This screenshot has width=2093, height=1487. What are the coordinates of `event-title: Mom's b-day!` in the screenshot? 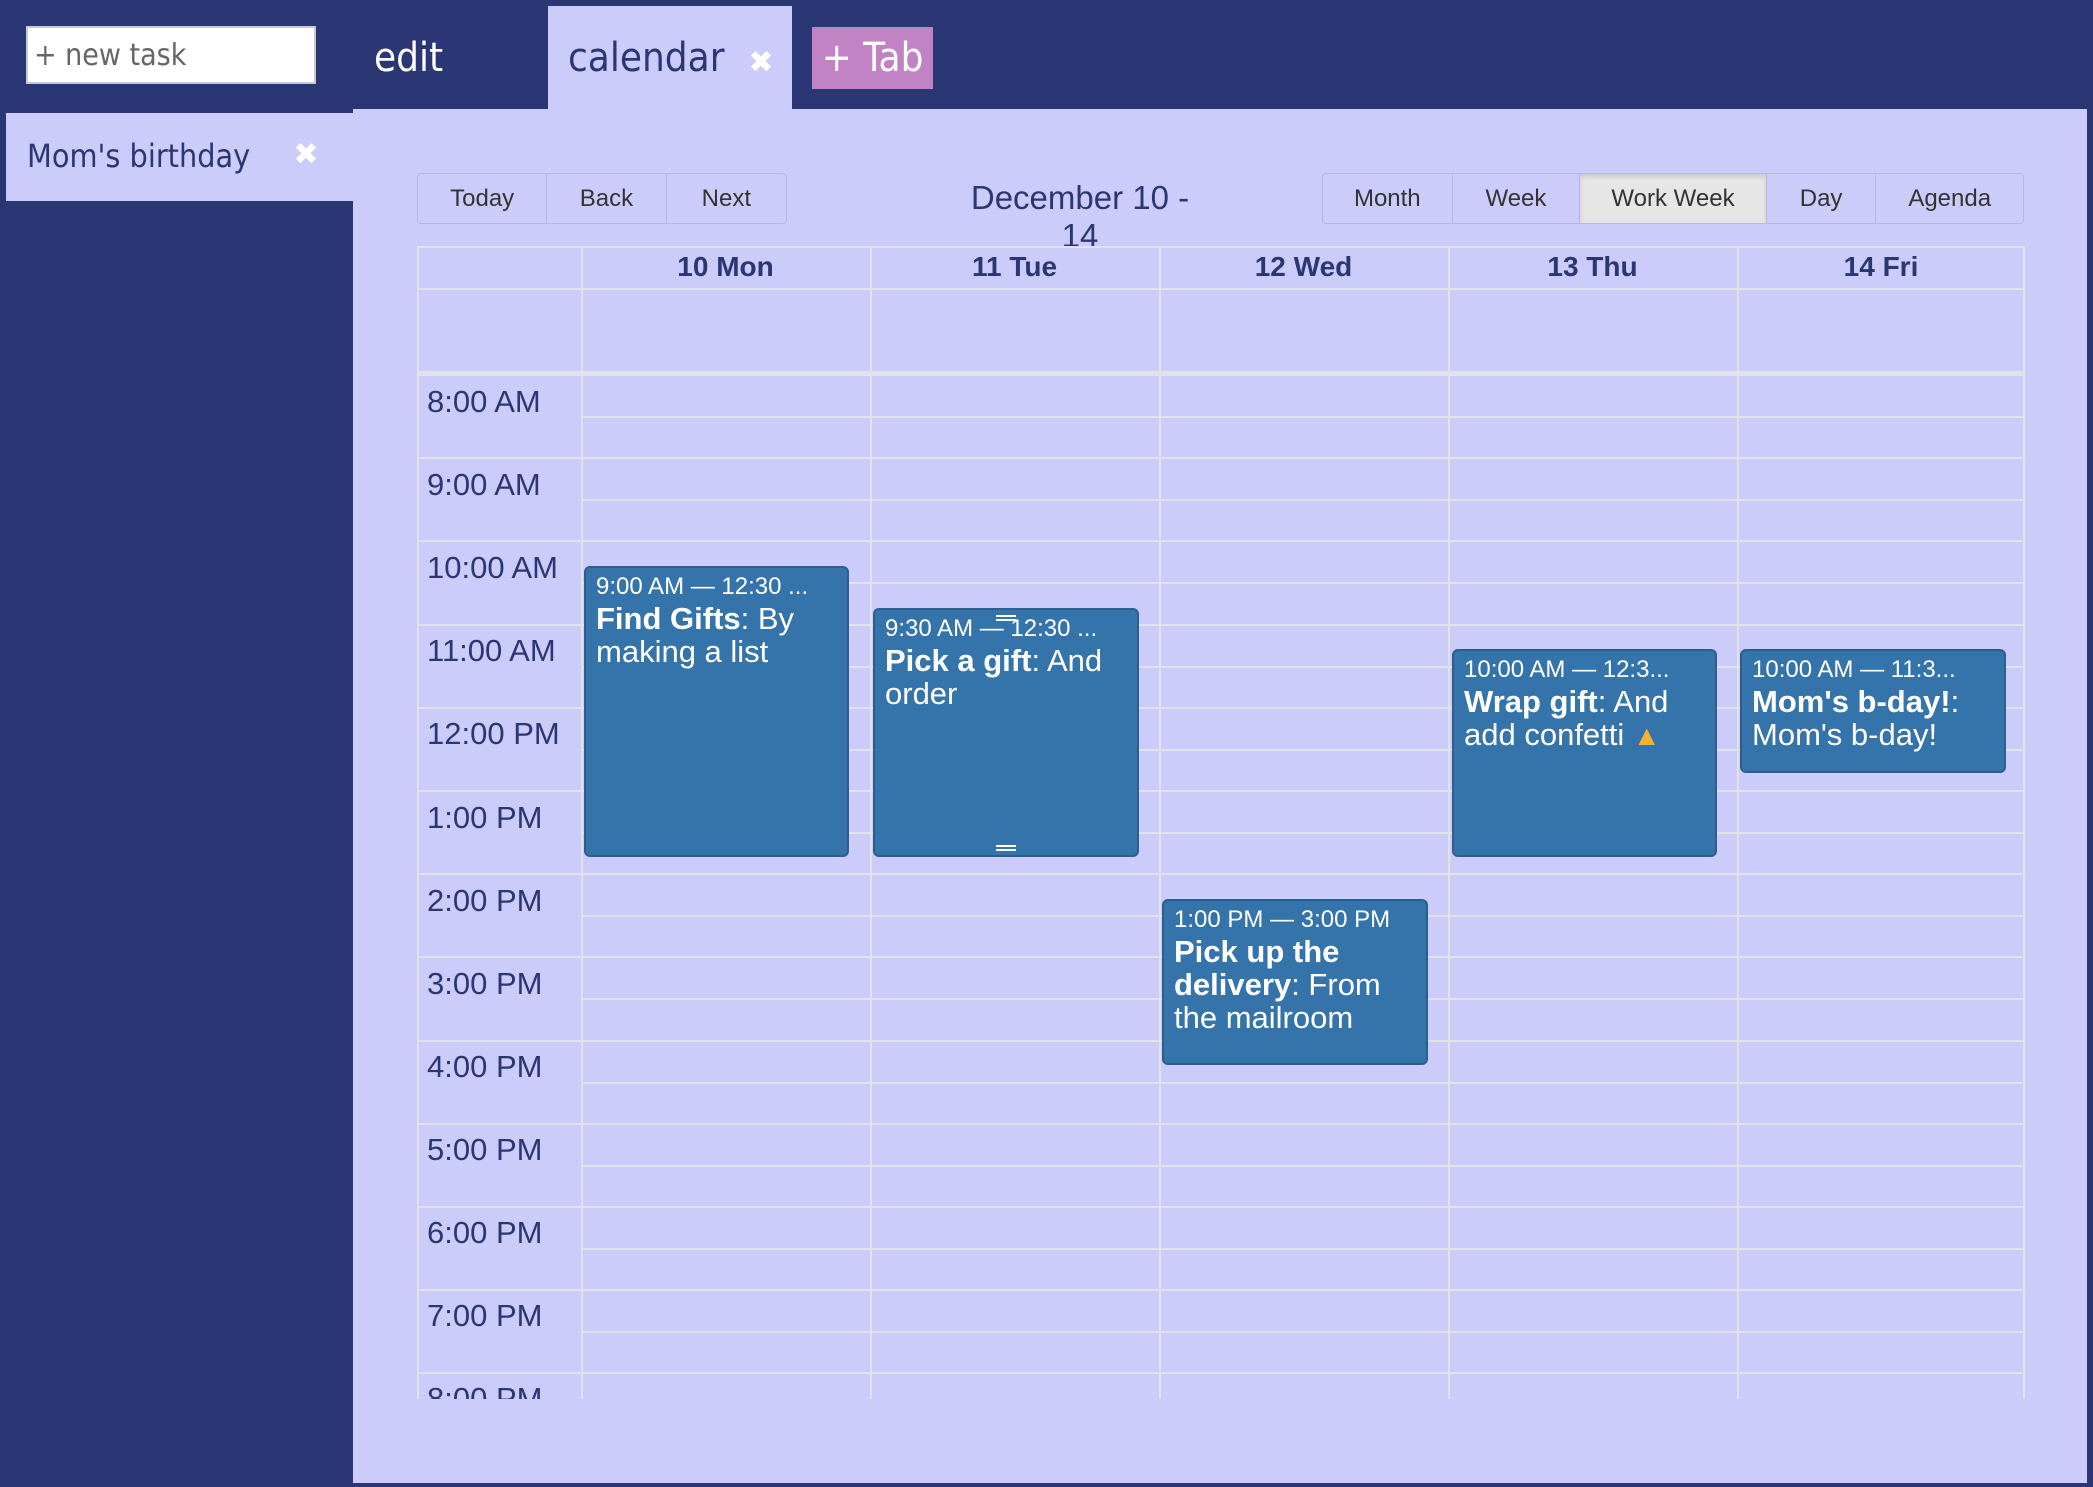 It's located at (1851, 701).